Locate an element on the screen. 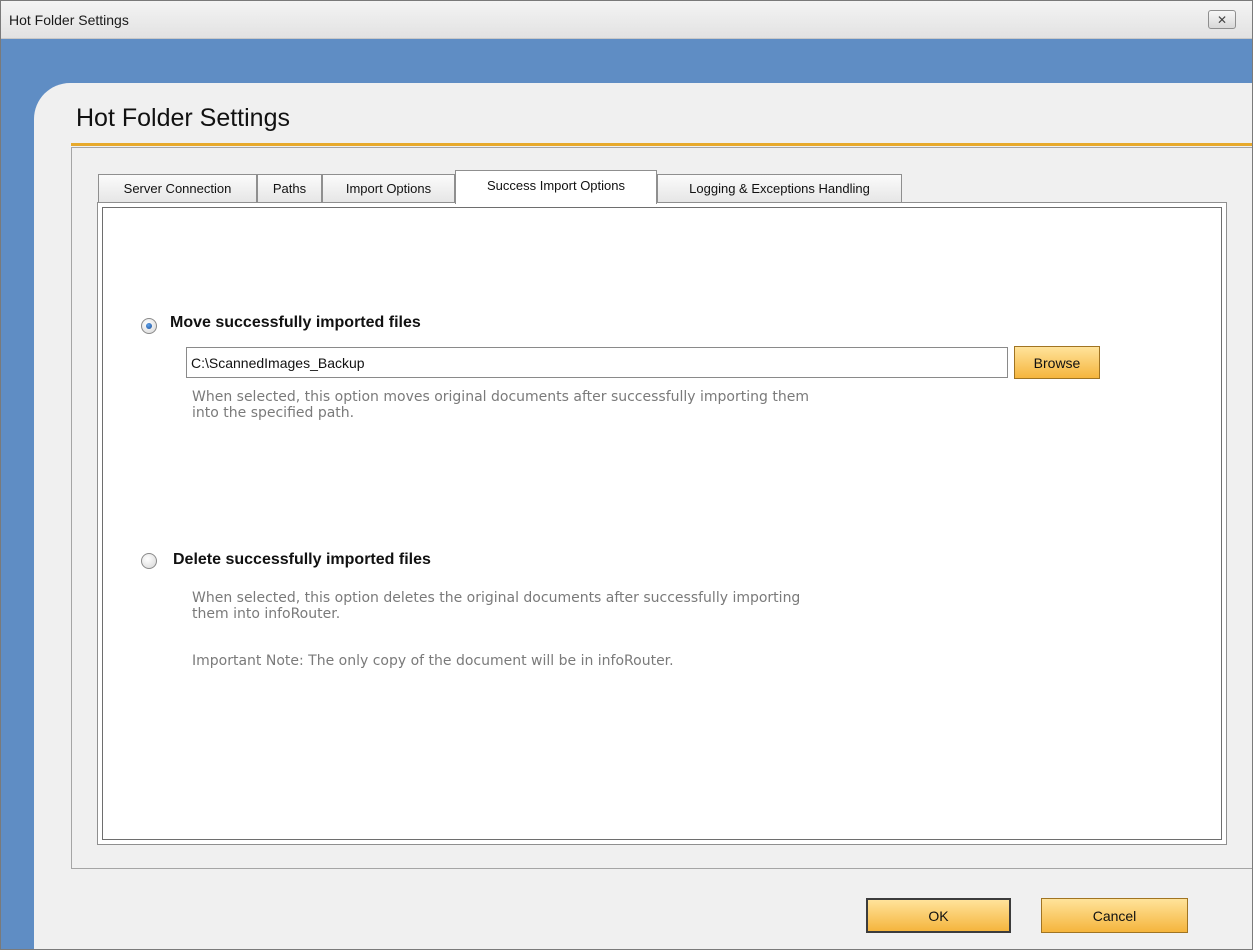 Image resolution: width=1253 pixels, height=950 pixels. tab-server-connection: Server Connection is located at coordinates (177, 188).